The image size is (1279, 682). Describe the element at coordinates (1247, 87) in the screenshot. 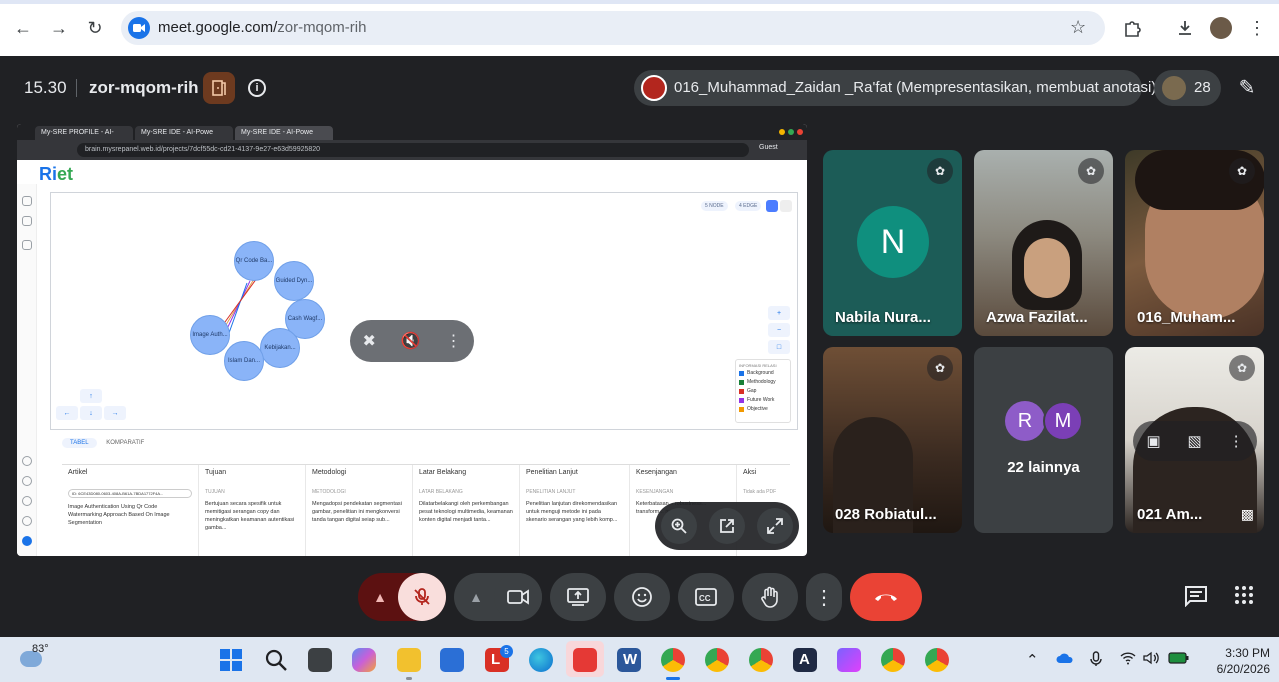

I see `annotate-pen-icon: ✎` at that location.